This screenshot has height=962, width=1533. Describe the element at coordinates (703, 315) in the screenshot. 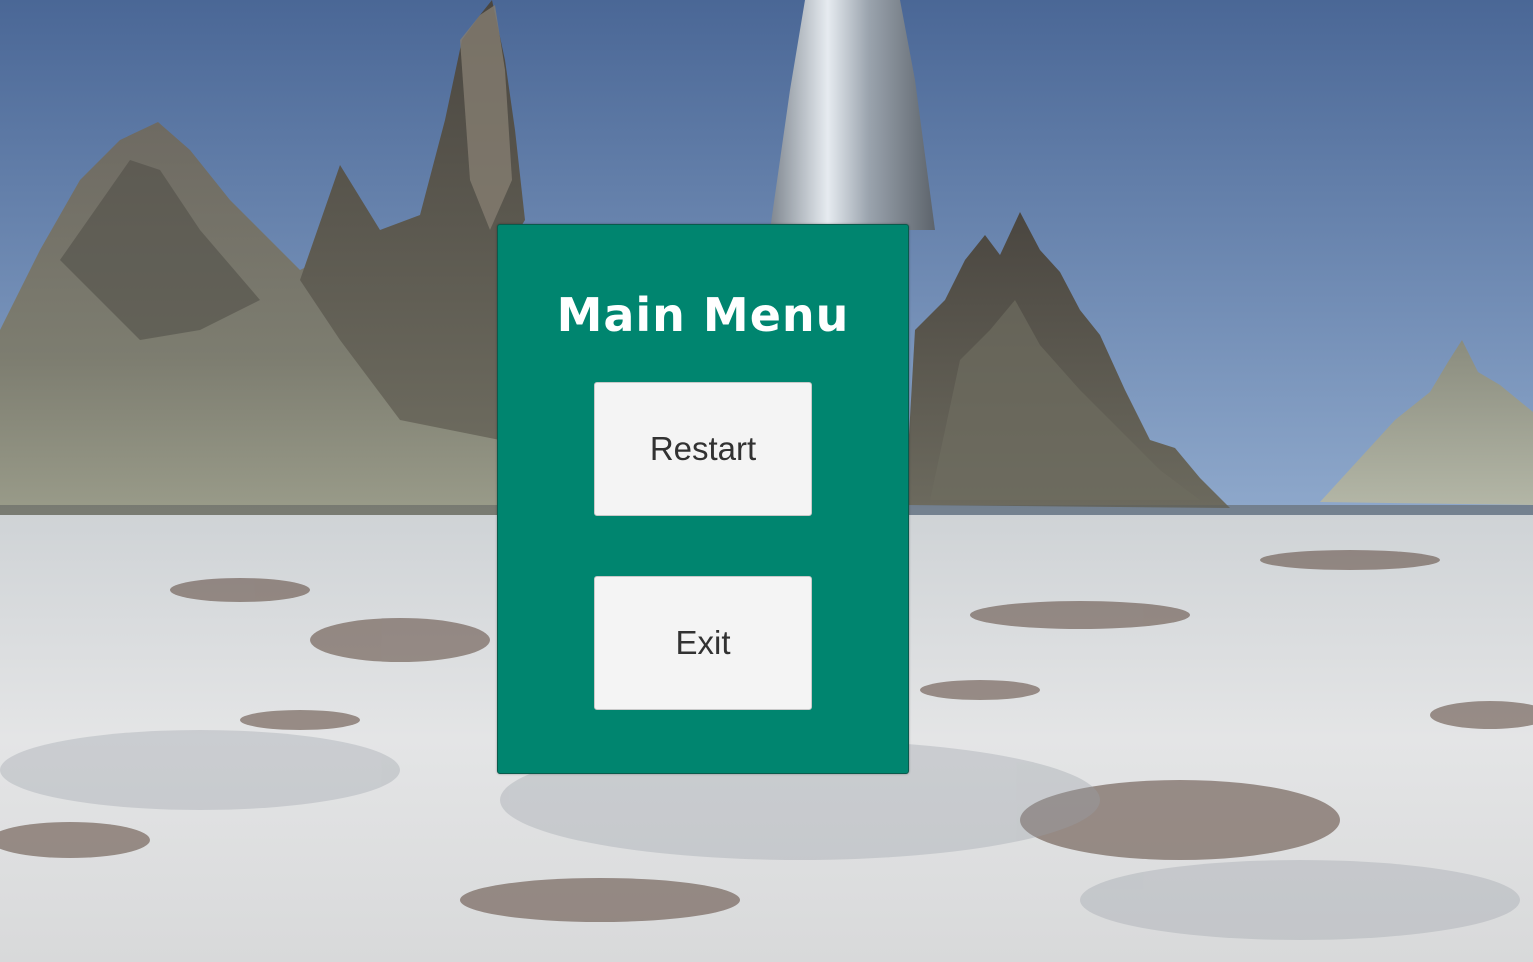

I see `menu-title: Main Menu` at that location.